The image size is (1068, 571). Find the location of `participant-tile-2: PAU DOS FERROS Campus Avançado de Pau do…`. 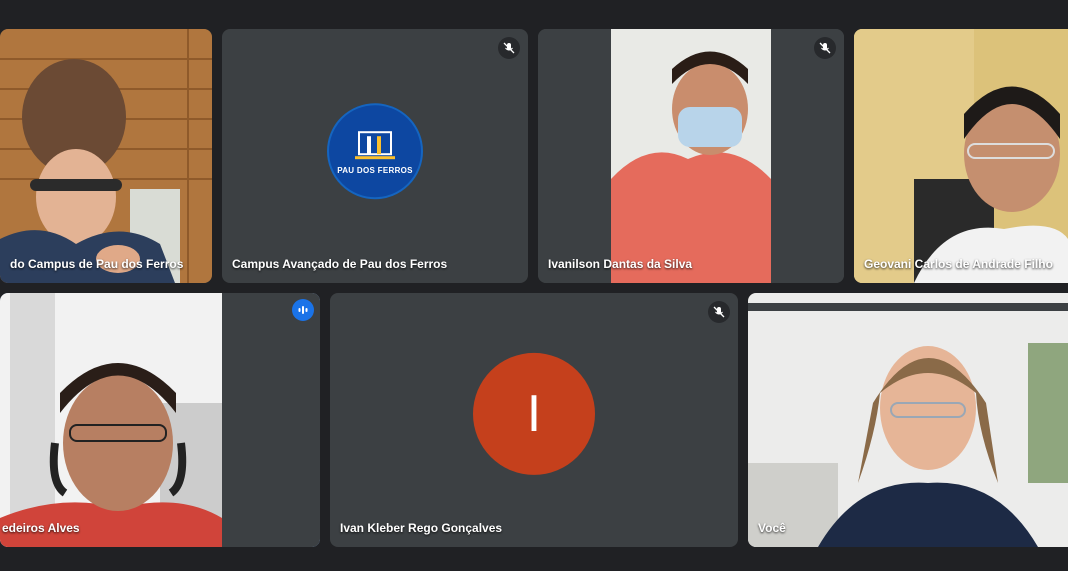

participant-tile-2: PAU DOS FERROS Campus Avançado de Pau do… is located at coordinates (375, 156).